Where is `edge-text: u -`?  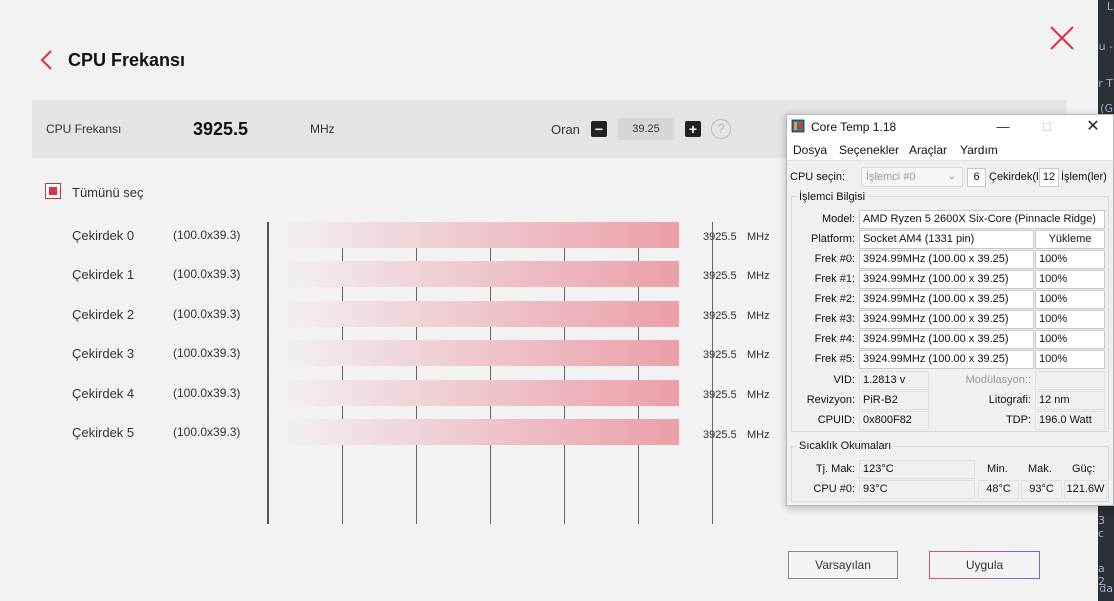
edge-text: u - is located at coordinates (1105, 46).